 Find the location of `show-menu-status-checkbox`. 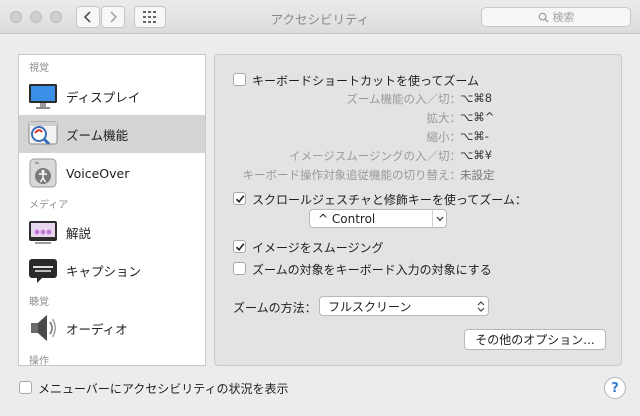

show-menu-status-checkbox is located at coordinates (25, 387).